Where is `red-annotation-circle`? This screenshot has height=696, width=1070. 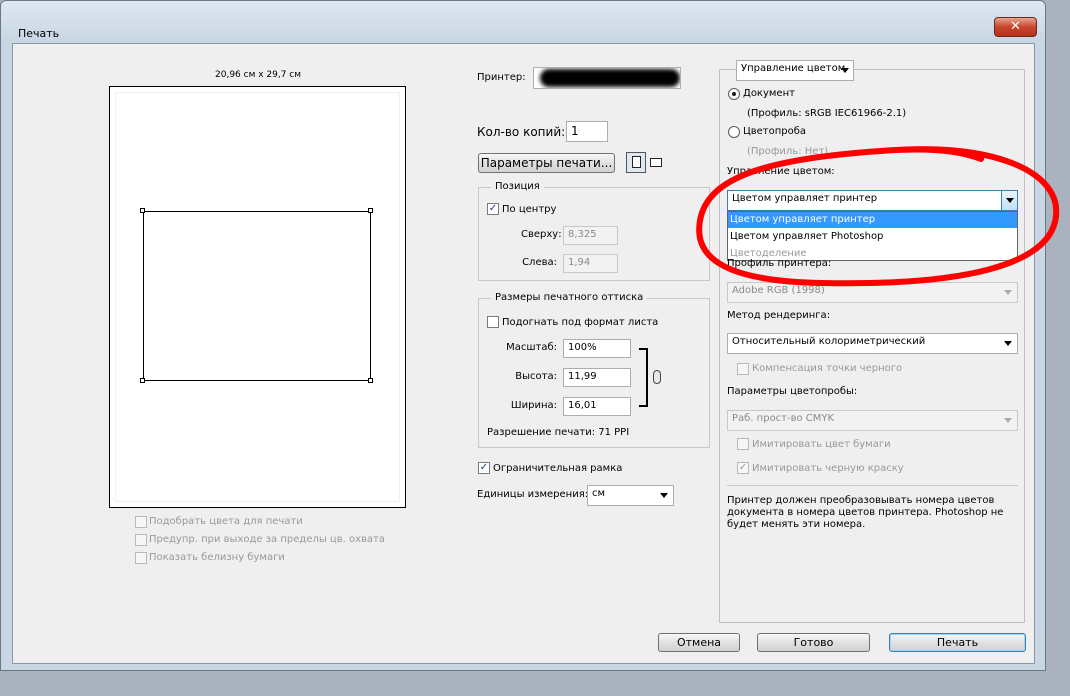
red-annotation-circle is located at coordinates (878, 216).